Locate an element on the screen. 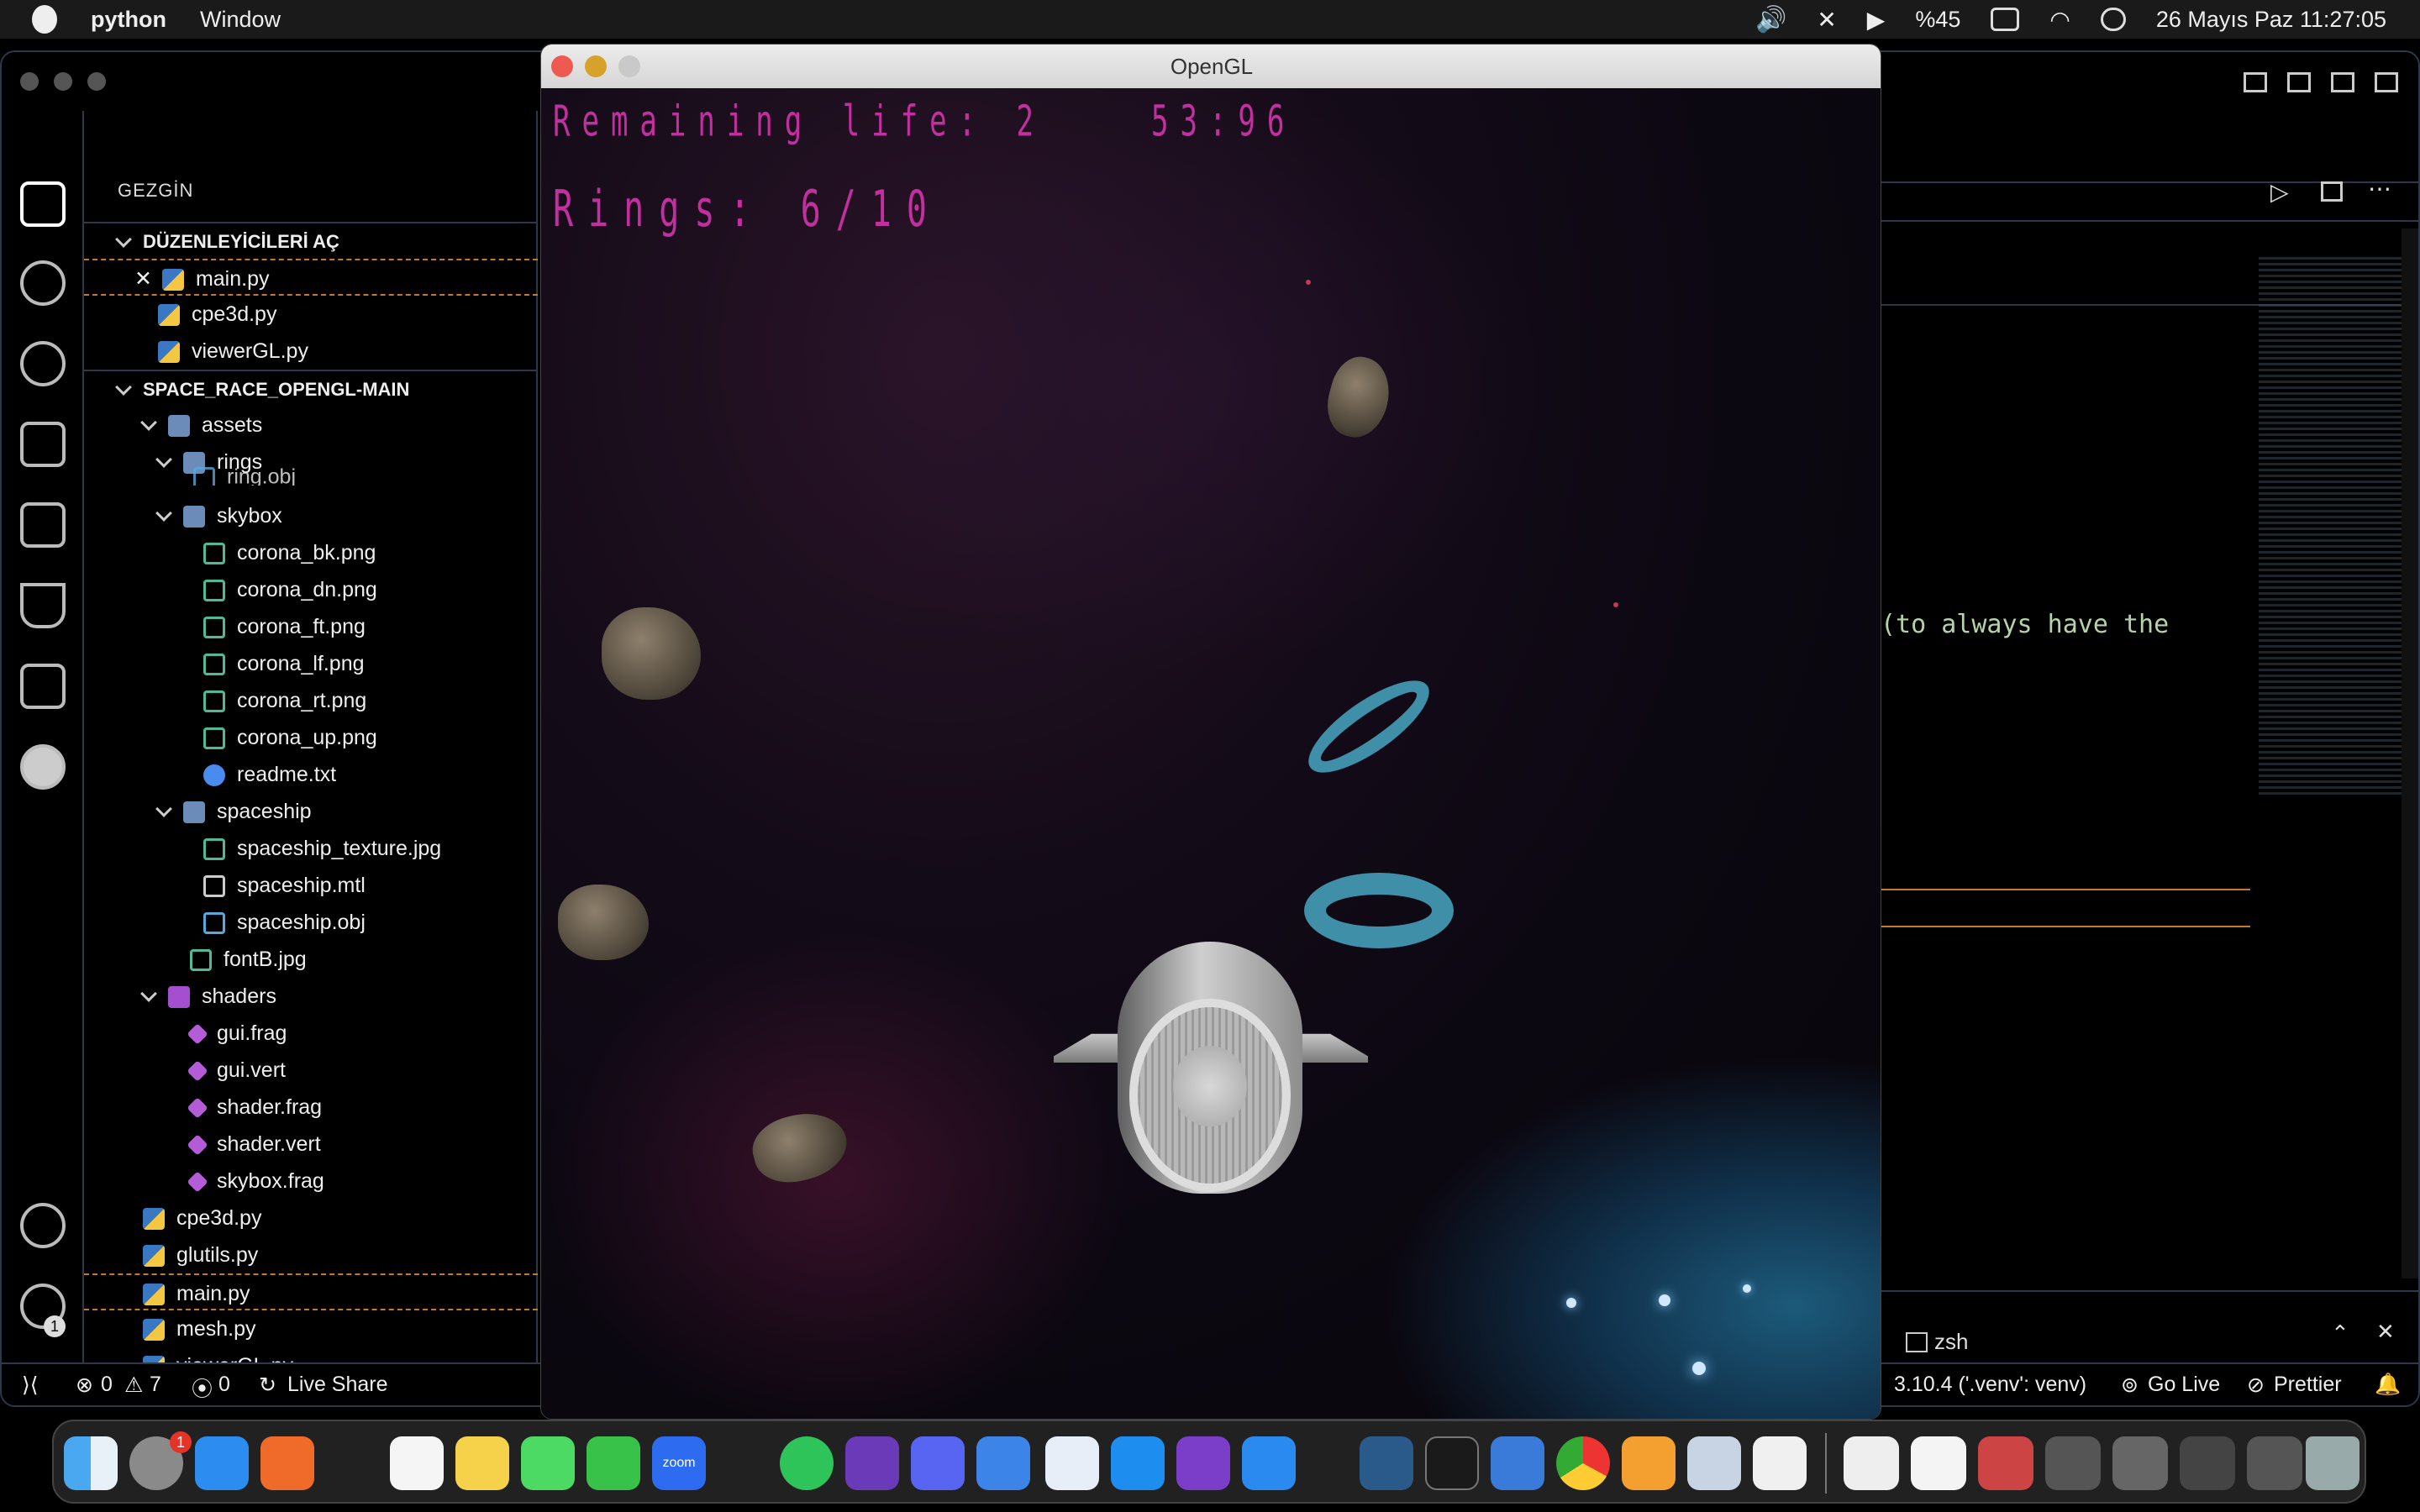 This screenshot has height=1512, width=2420. close-icon: ✕ is located at coordinates (143, 279).